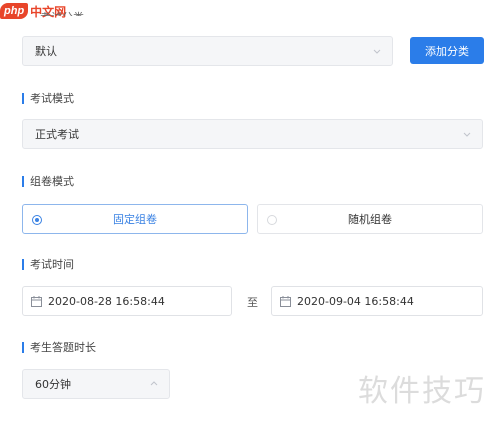  What do you see at coordinates (52, 98) in the screenshot?
I see `exam-mode-label: 考试模式` at bounding box center [52, 98].